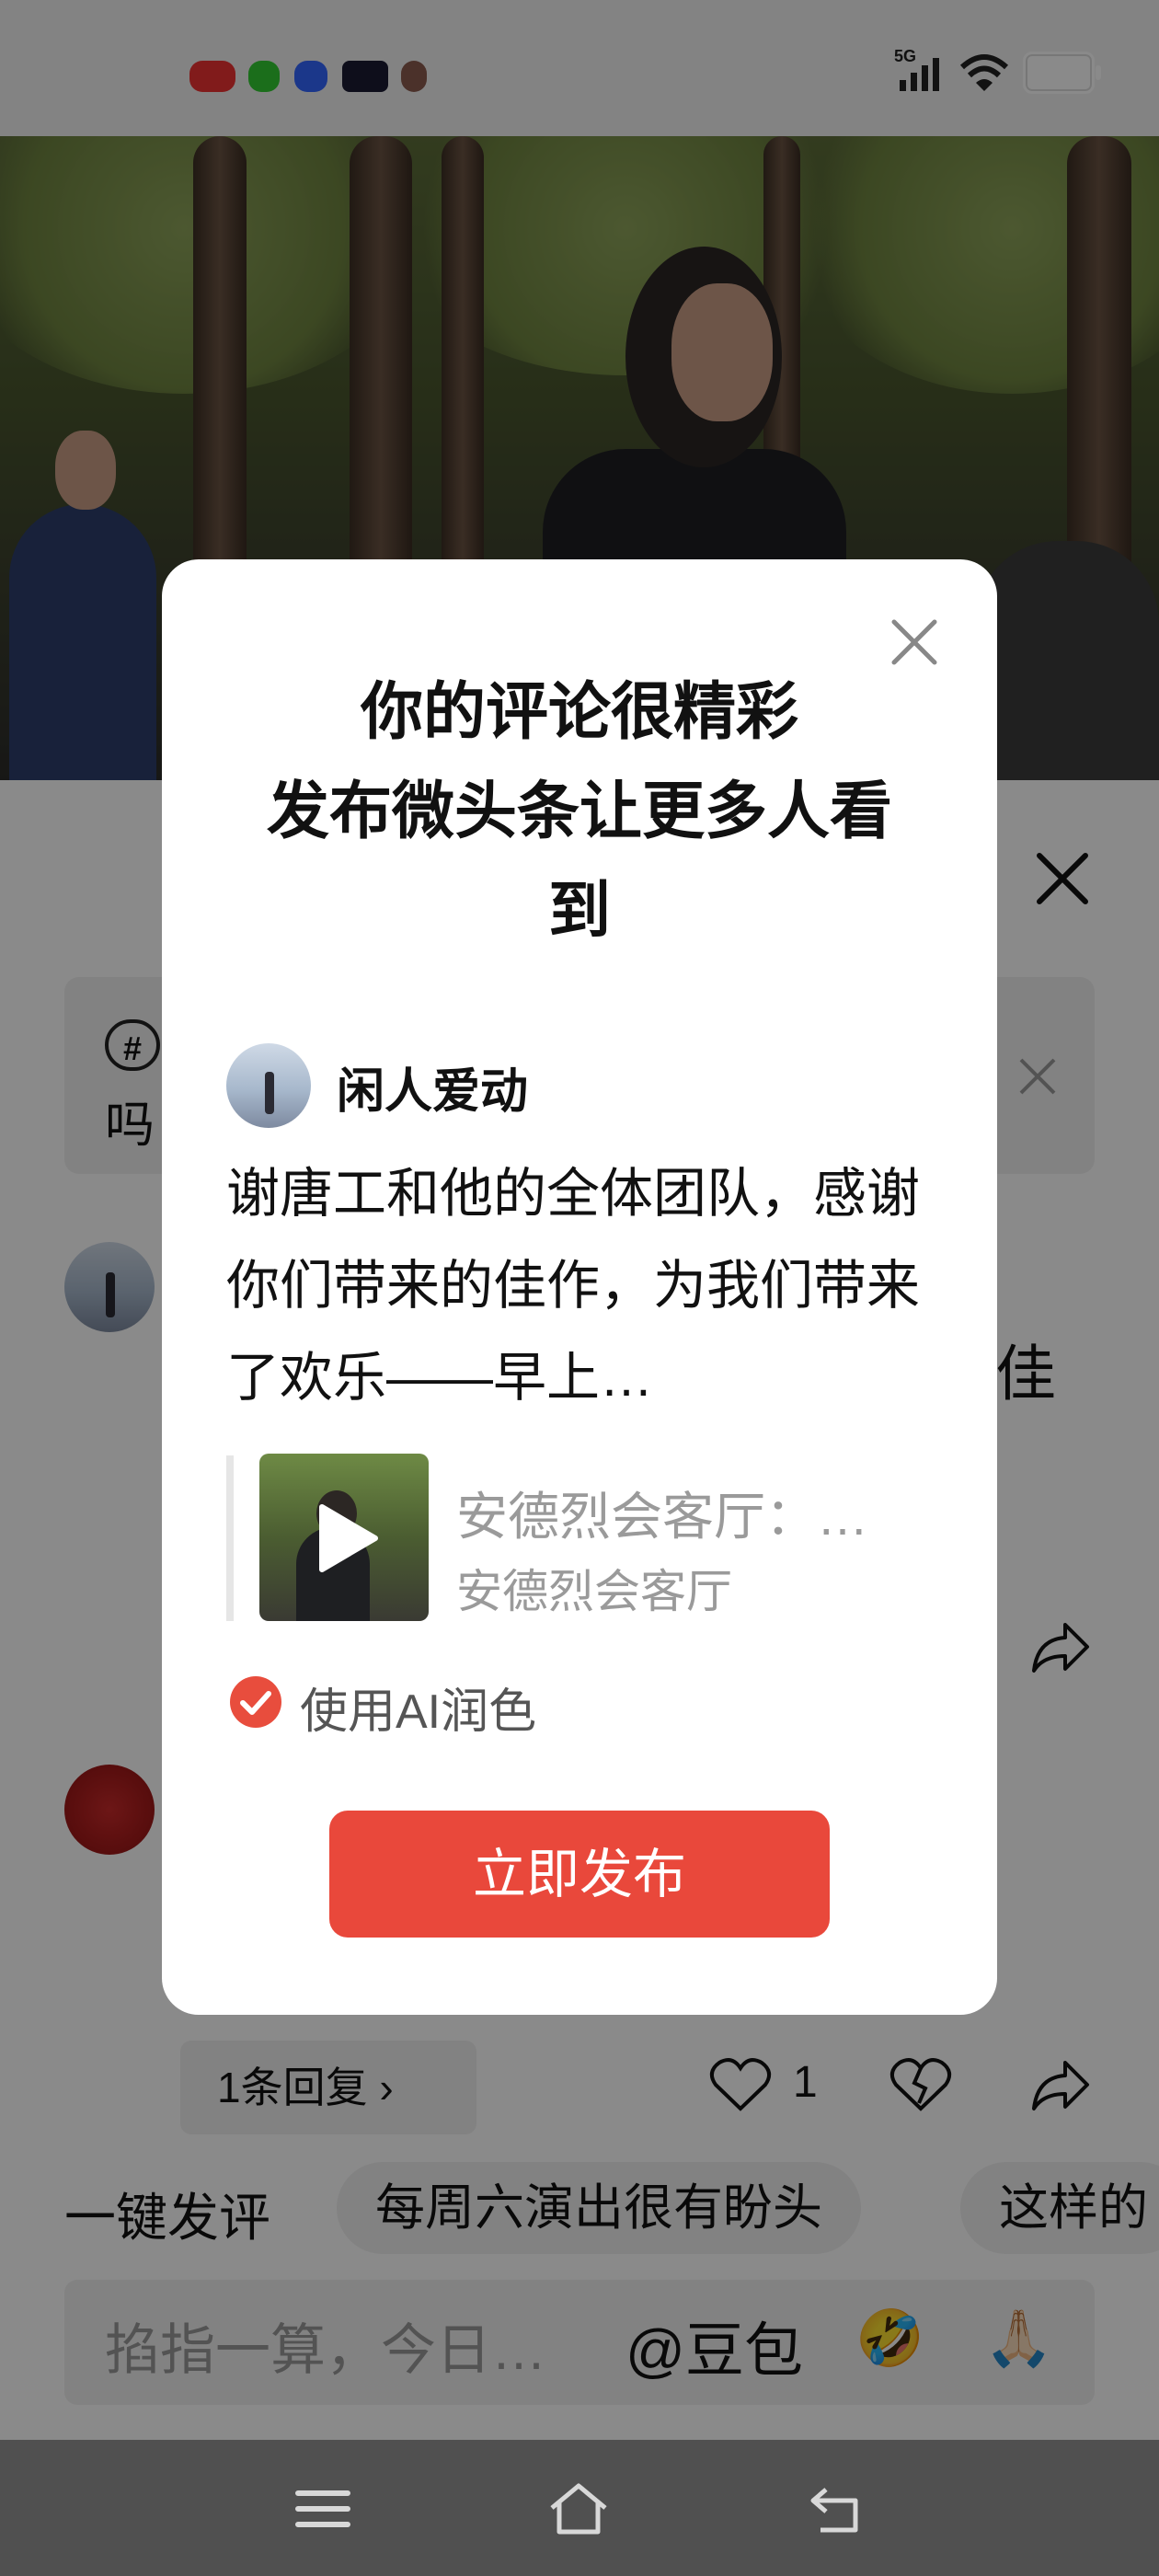 Image resolution: width=1159 pixels, height=2576 pixels. I want to click on play-icon, so click(348, 1538).